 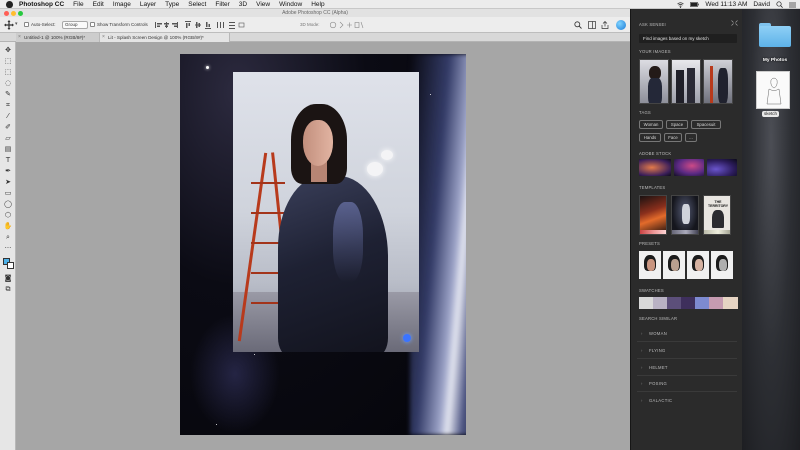 What do you see at coordinates (8, 127) in the screenshot?
I see `brush-tool-icon: ✐` at bounding box center [8, 127].